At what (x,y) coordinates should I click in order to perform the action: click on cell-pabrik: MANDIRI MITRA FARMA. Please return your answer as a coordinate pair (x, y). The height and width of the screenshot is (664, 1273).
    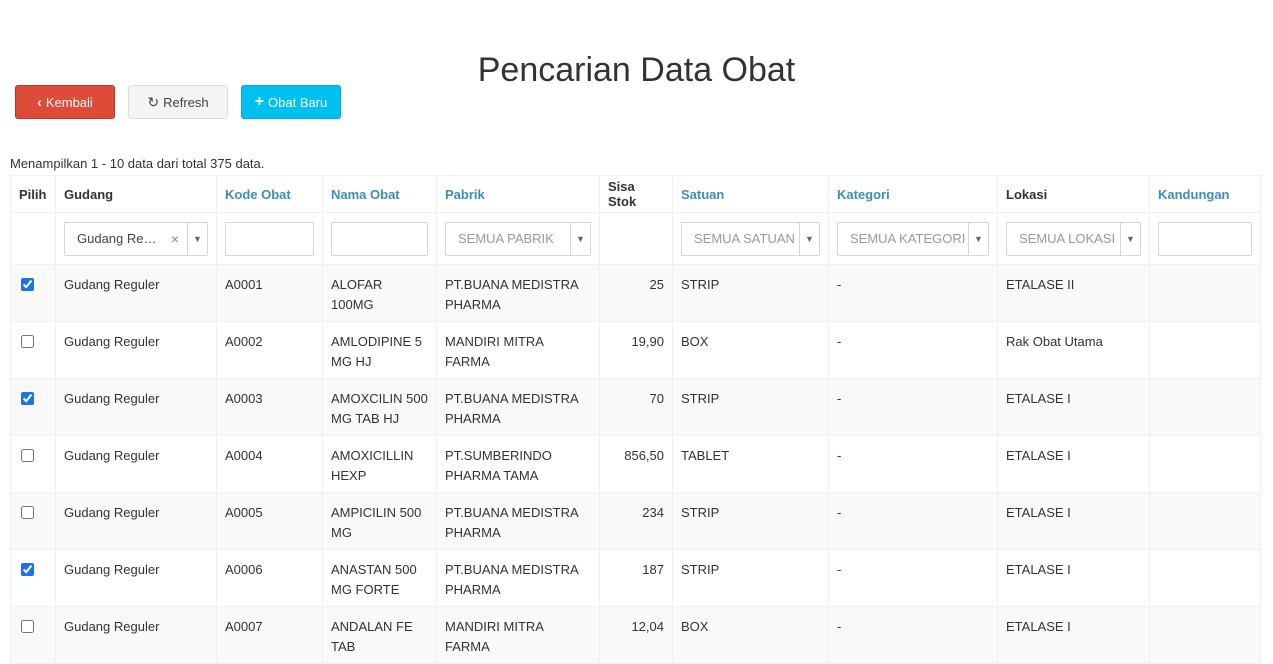
    Looking at the image, I should click on (518, 350).